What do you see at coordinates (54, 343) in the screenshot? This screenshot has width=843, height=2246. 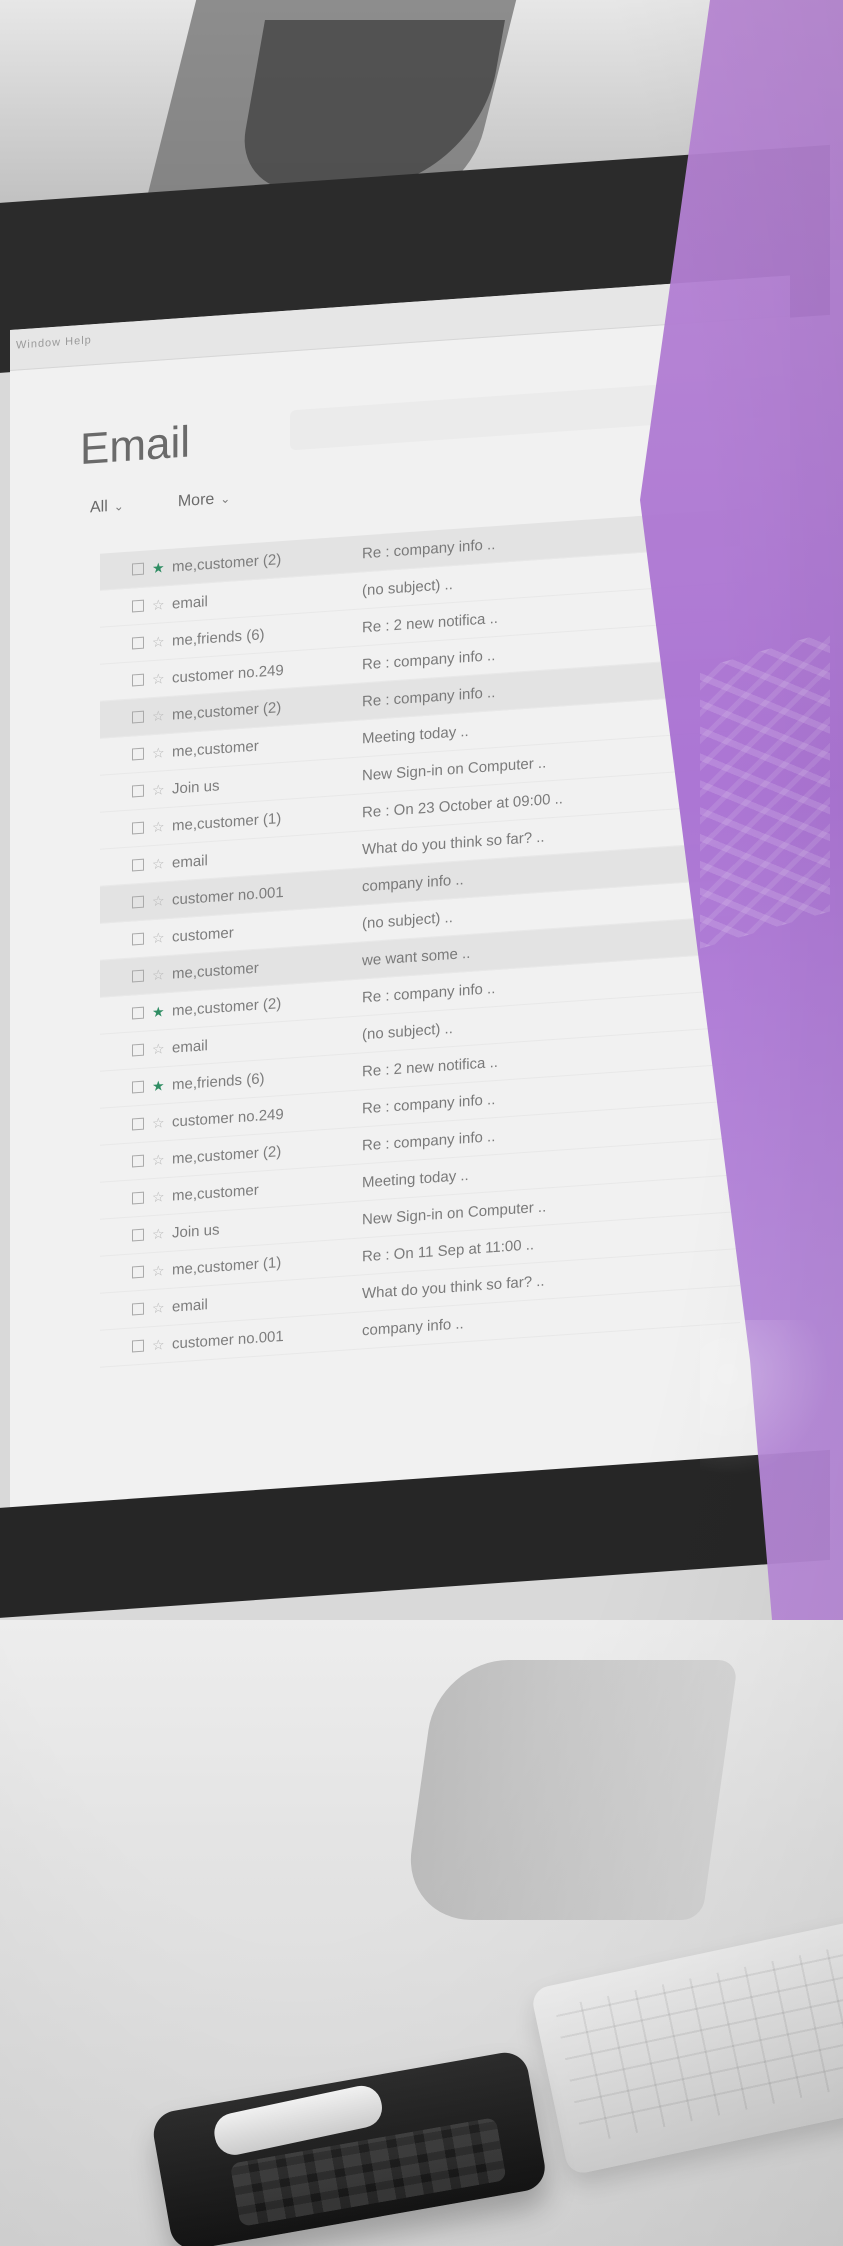 I see `menu-label: Window Help` at bounding box center [54, 343].